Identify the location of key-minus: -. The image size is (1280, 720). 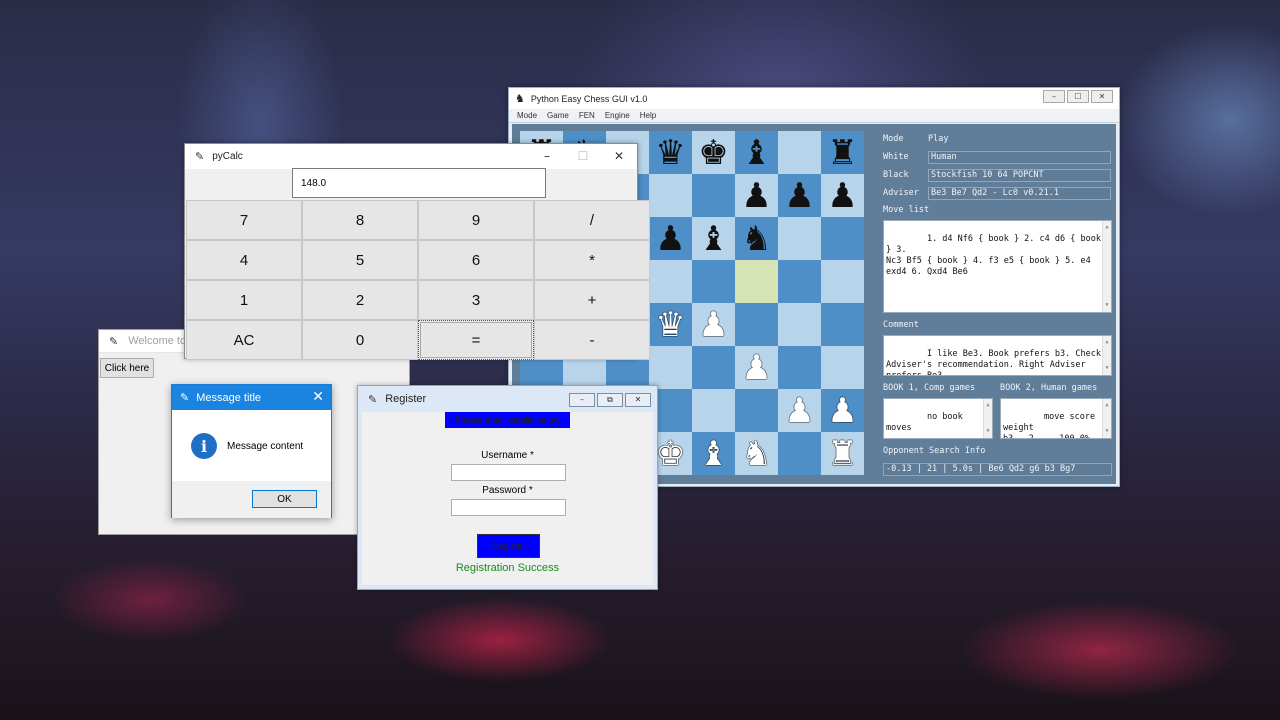
(592, 340).